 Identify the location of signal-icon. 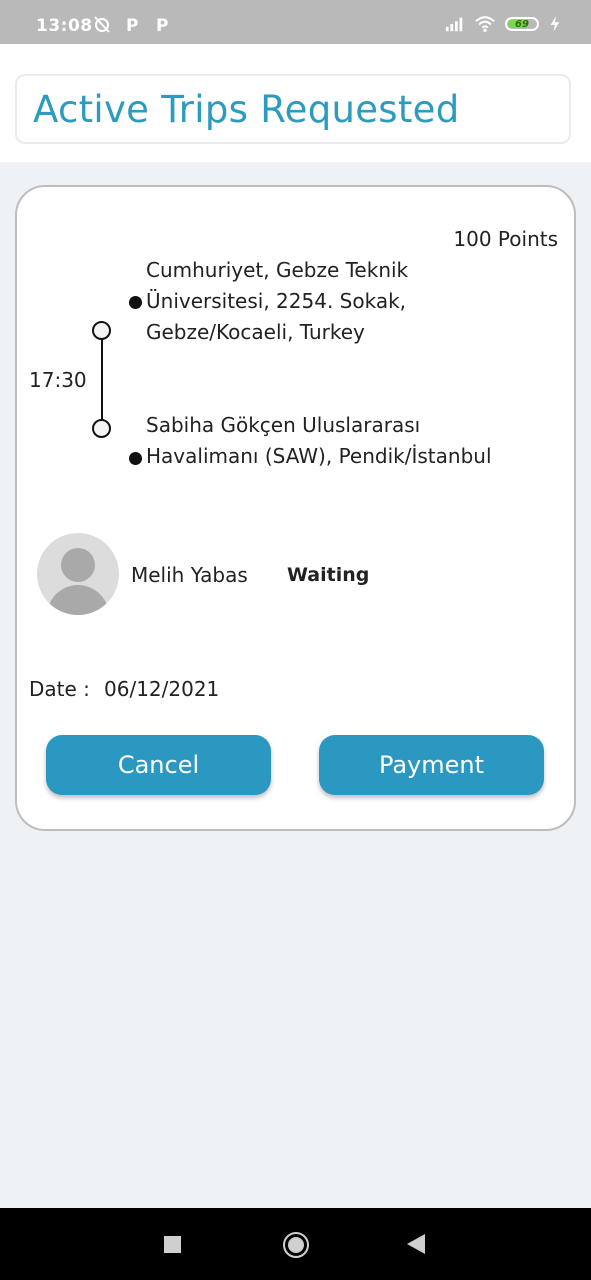
(454, 24).